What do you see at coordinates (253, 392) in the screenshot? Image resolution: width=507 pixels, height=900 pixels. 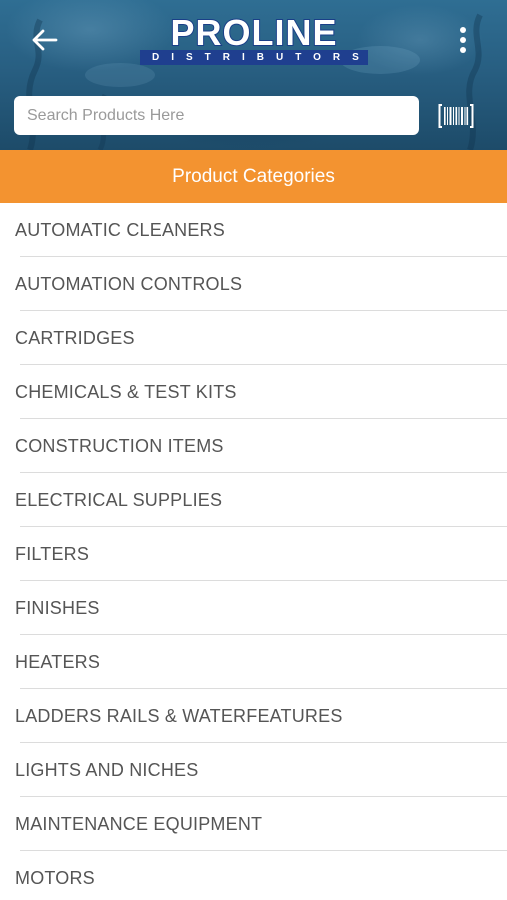 I see `category-item-chemicals-test-kits: CHEMICALS & TEST KITS` at bounding box center [253, 392].